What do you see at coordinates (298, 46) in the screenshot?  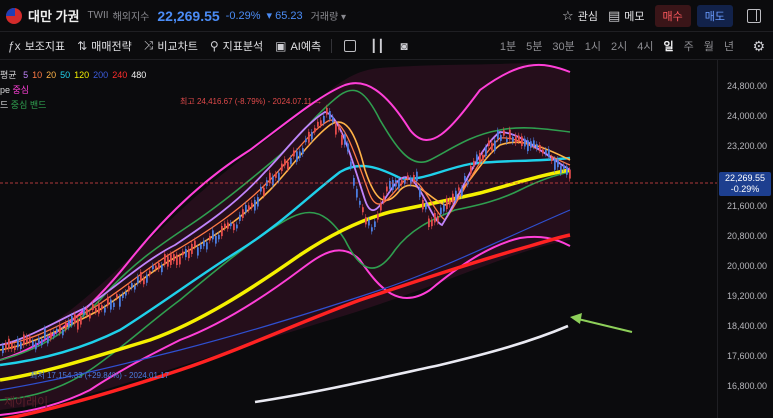 I see `ai-predict-button: ▣ AI예측` at bounding box center [298, 46].